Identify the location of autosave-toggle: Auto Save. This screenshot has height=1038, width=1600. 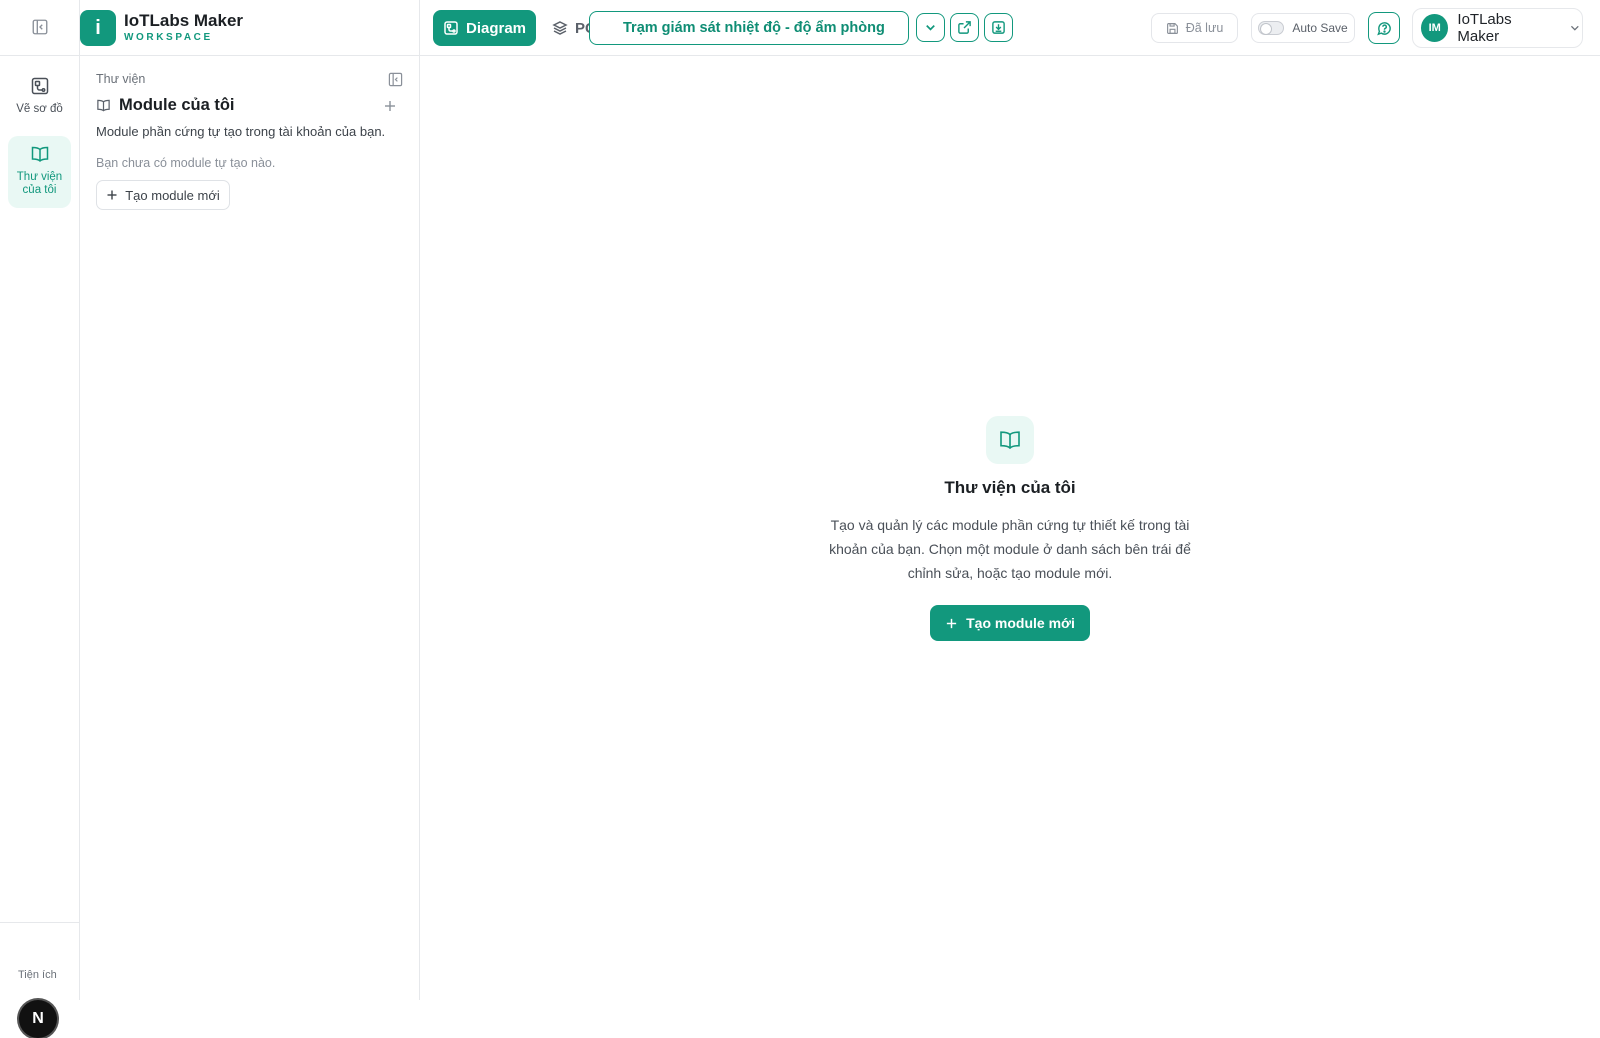
(1303, 28).